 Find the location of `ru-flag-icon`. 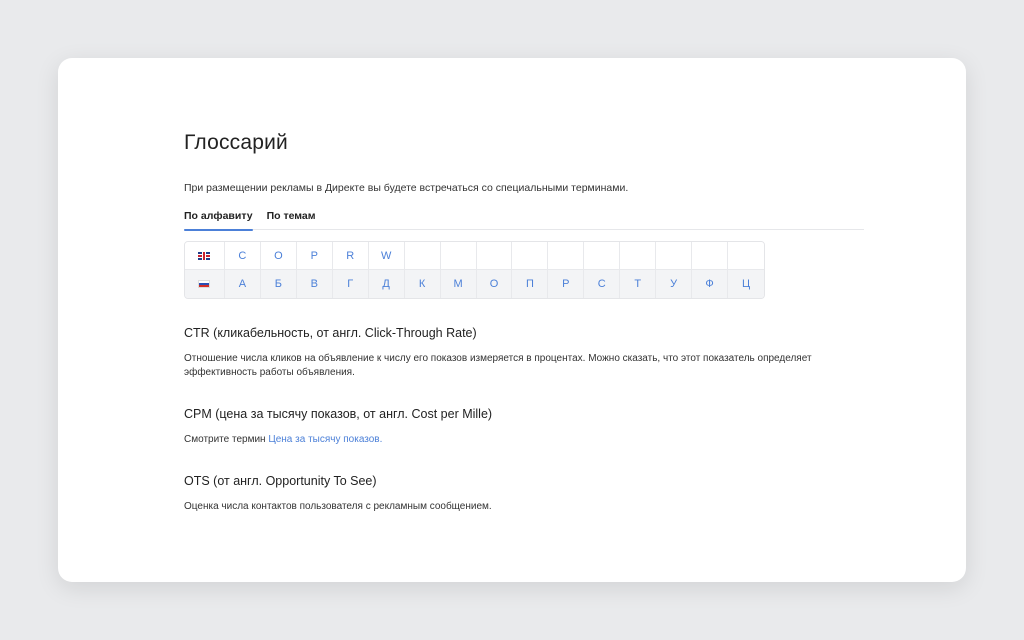

ru-flag-icon is located at coordinates (204, 284).